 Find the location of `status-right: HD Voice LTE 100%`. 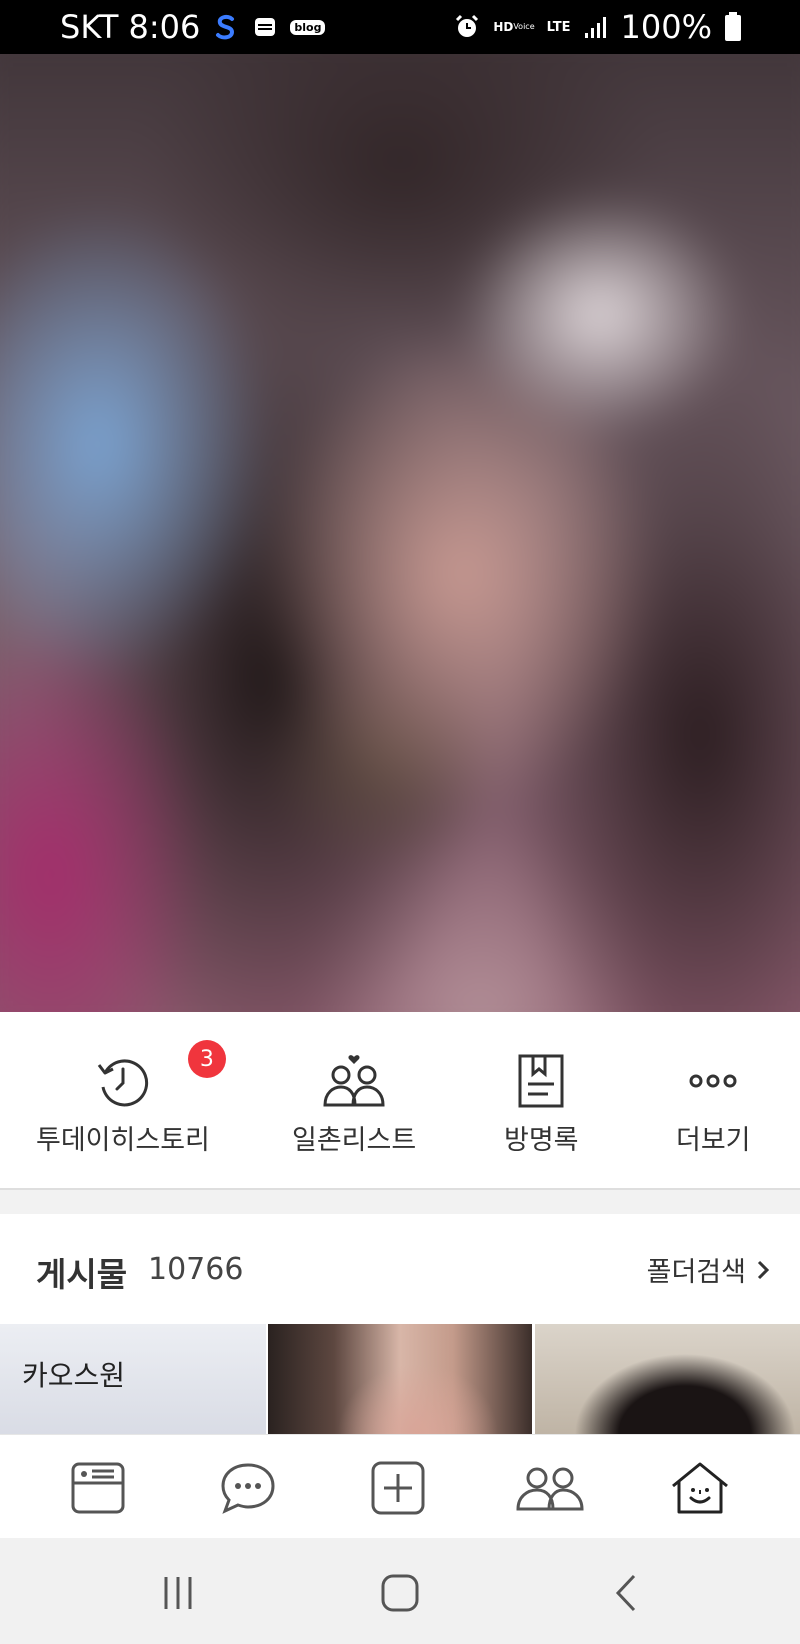

status-right: HD Voice LTE 100% is located at coordinates (597, 27).